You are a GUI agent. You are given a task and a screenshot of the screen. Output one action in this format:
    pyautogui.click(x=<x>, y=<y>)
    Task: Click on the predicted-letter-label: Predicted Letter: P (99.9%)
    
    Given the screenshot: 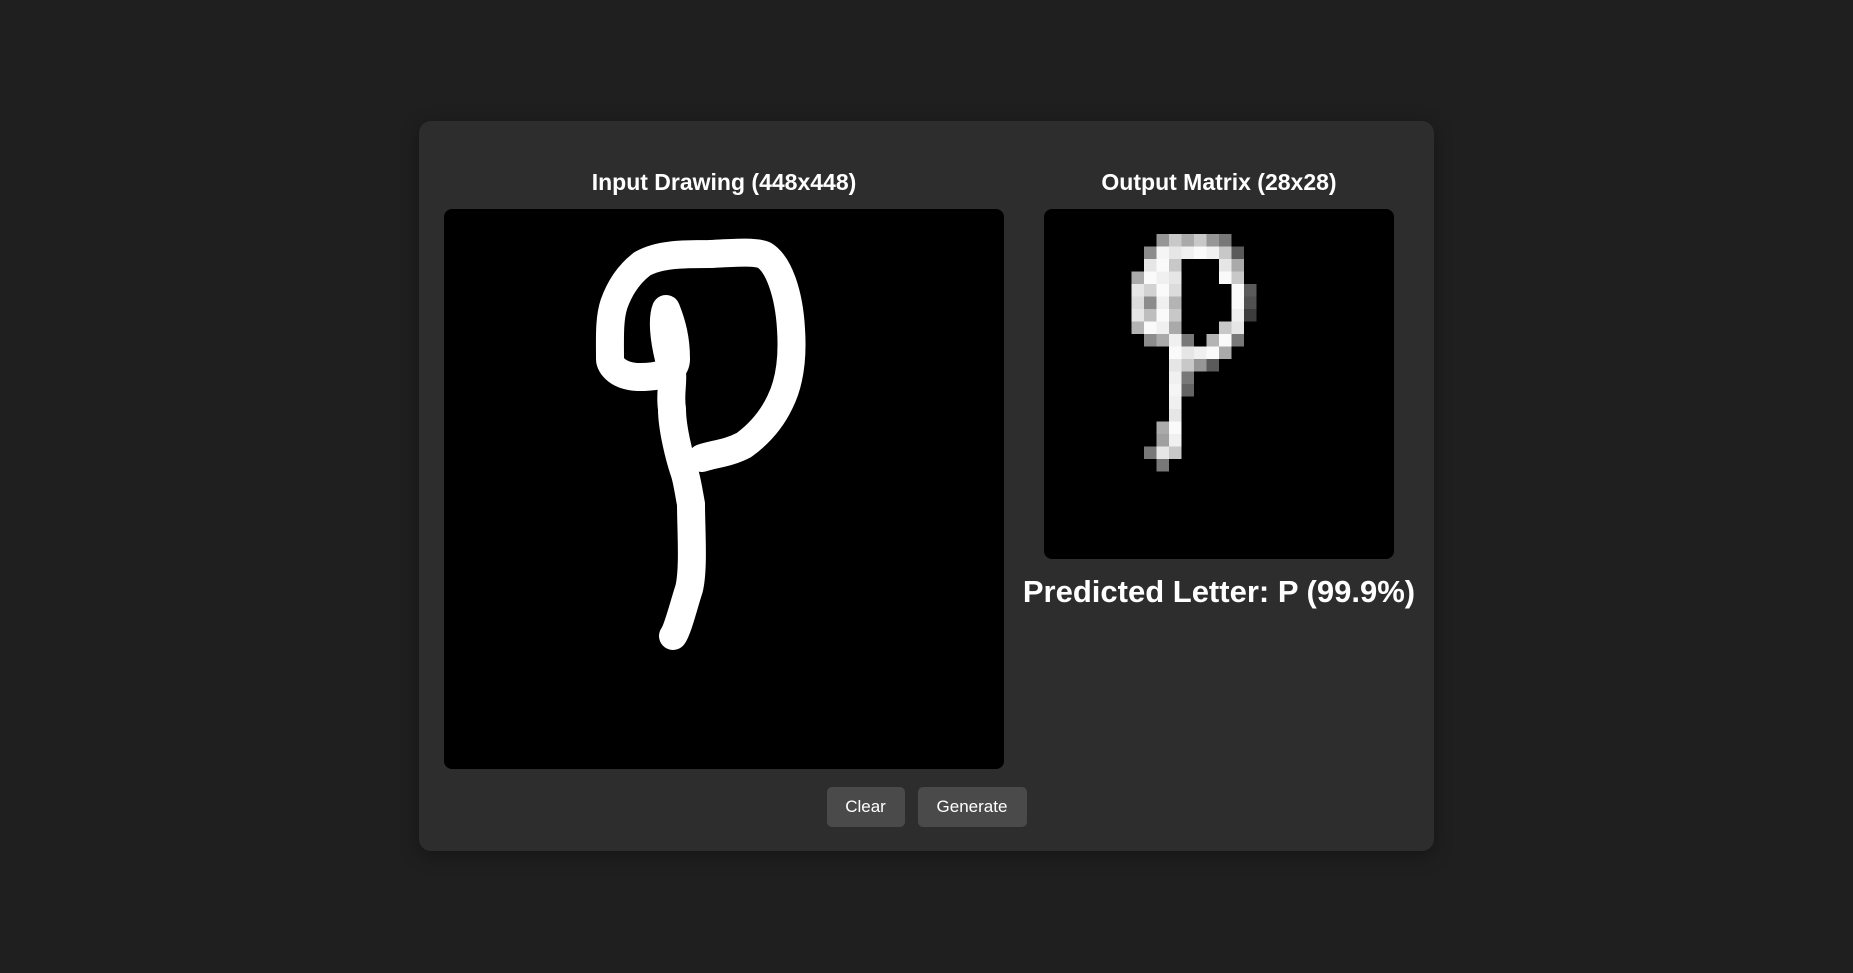 What is the action you would take?
    pyautogui.click(x=1219, y=591)
    